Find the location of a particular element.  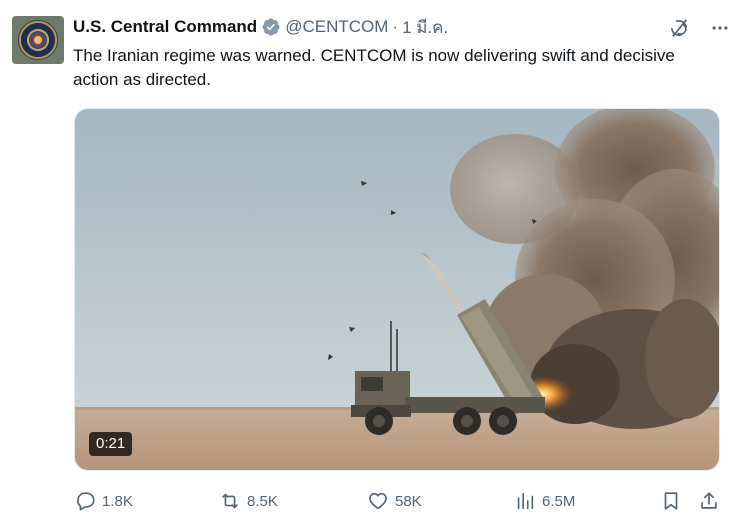

avatar is located at coordinates (38, 40).